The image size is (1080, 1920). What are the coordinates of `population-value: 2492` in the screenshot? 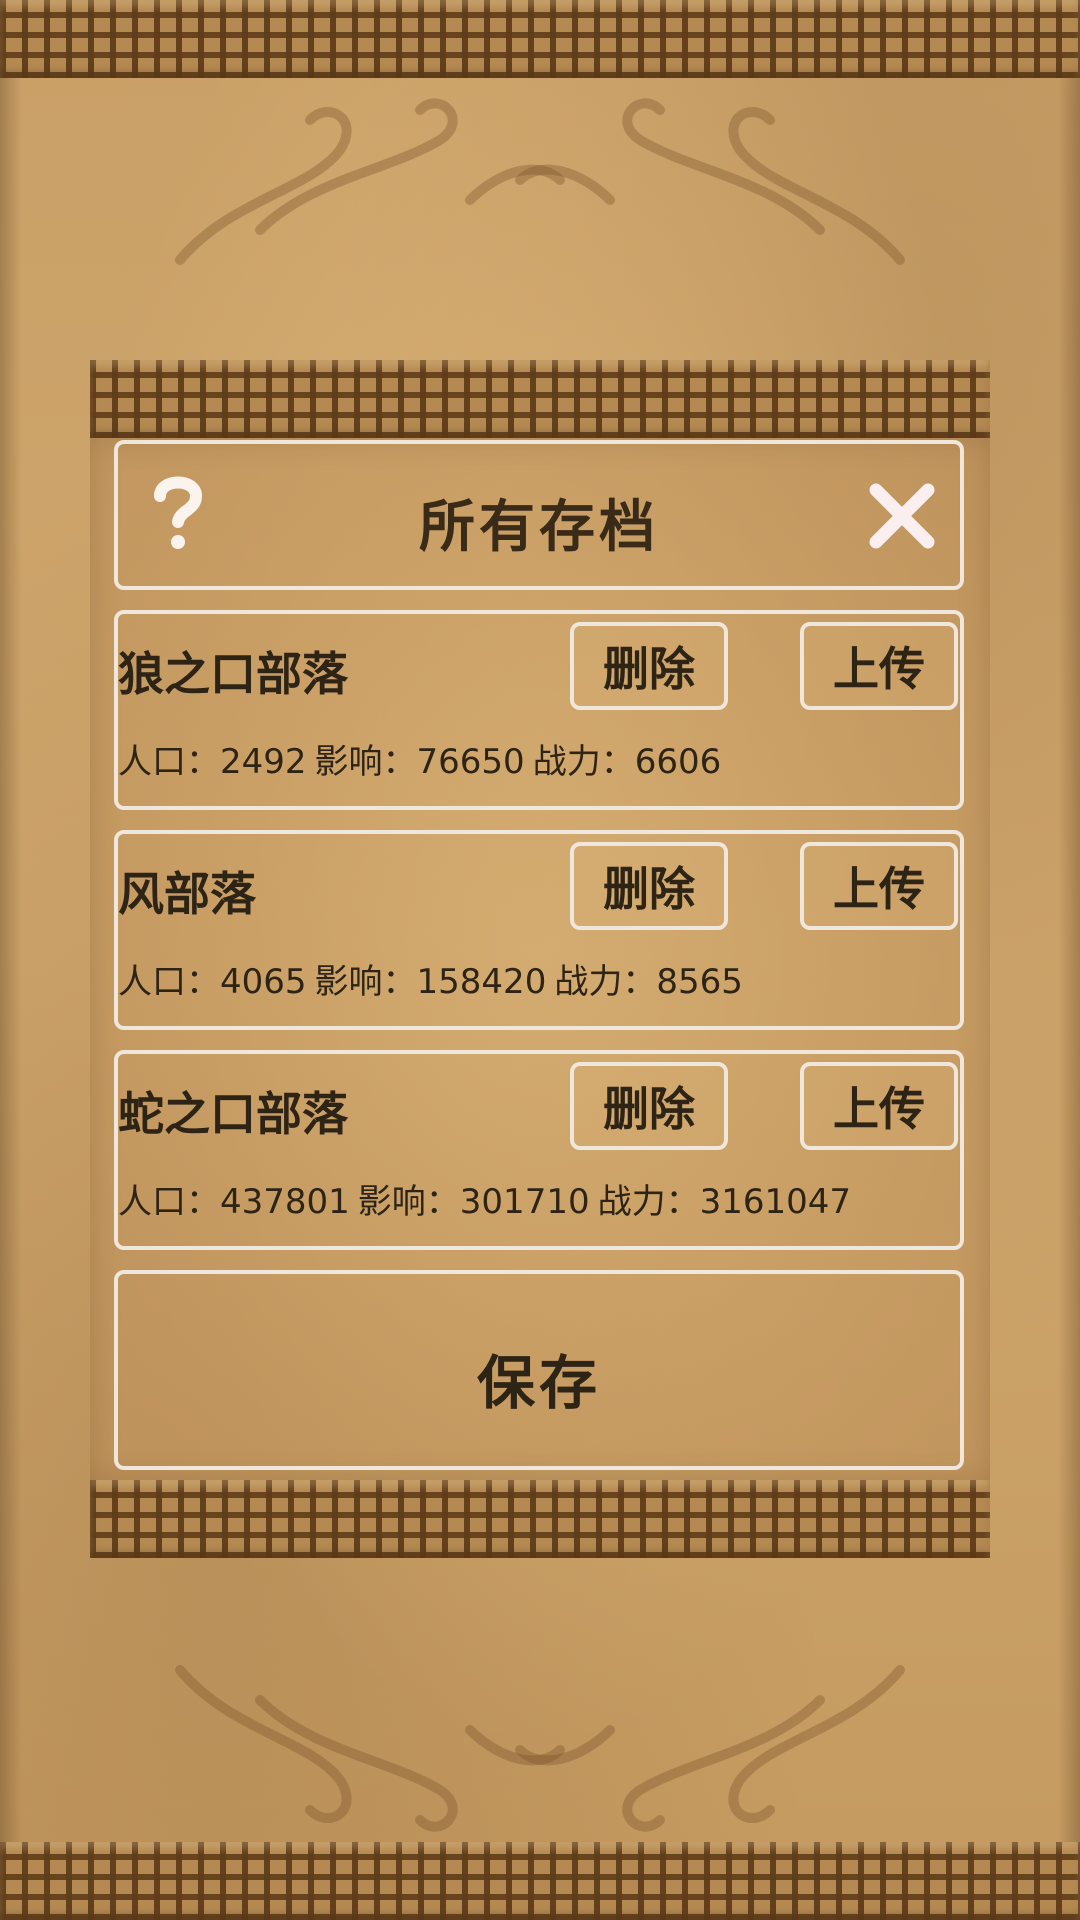 It's located at (263, 762).